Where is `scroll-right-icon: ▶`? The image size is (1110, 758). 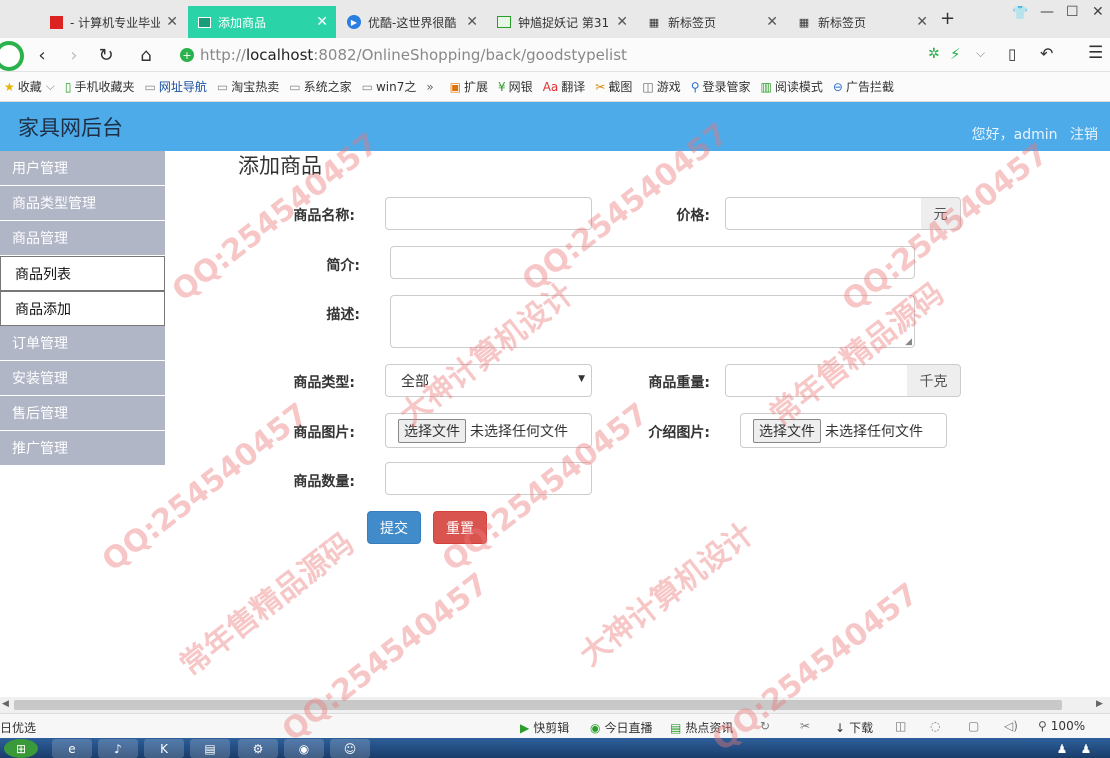
scroll-right-icon: ▶ is located at coordinates (1099, 704).